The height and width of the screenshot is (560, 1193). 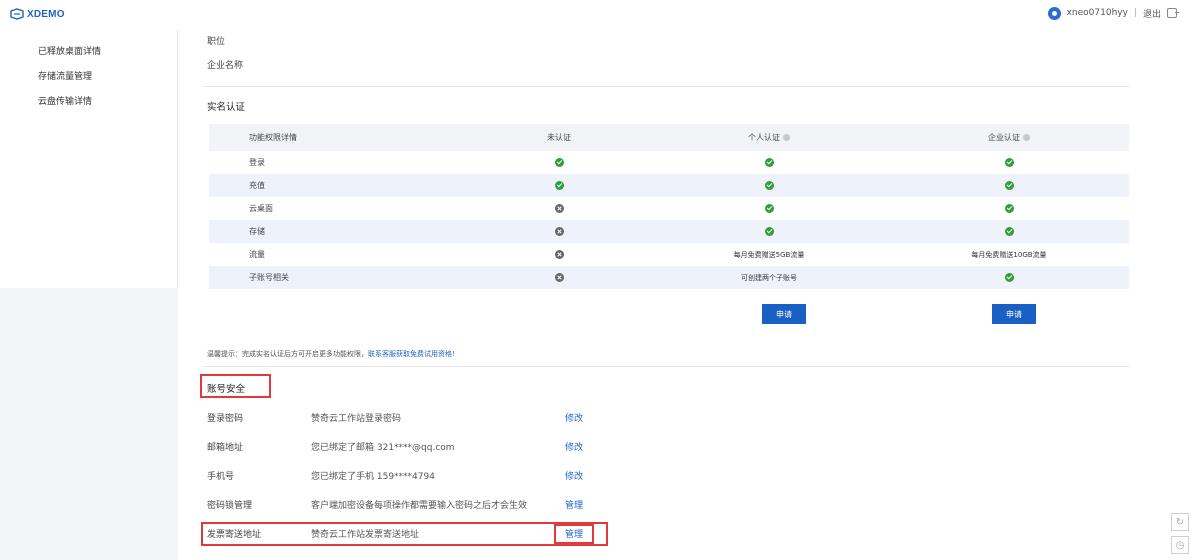 What do you see at coordinates (339, 137) in the screenshot?
I see `col-feature: 功能权限详情` at bounding box center [339, 137].